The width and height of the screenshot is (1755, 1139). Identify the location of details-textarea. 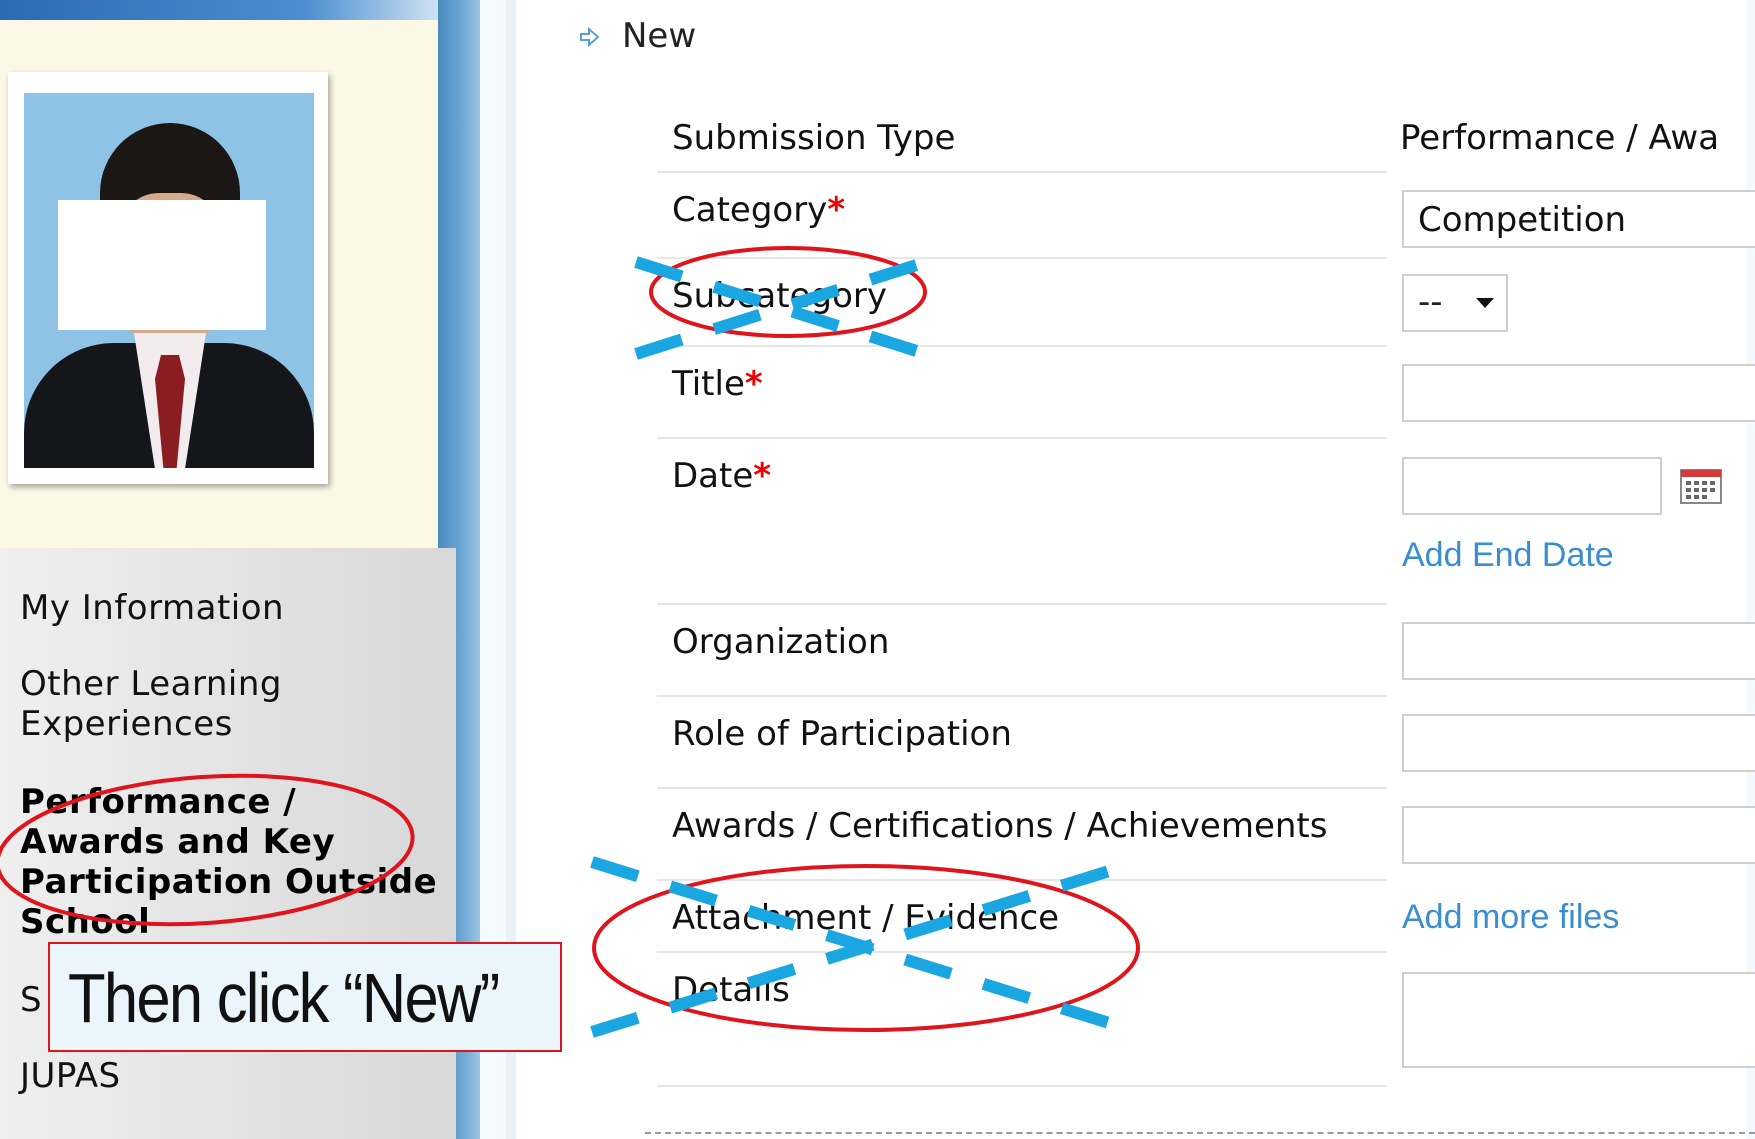
(1578, 1020).